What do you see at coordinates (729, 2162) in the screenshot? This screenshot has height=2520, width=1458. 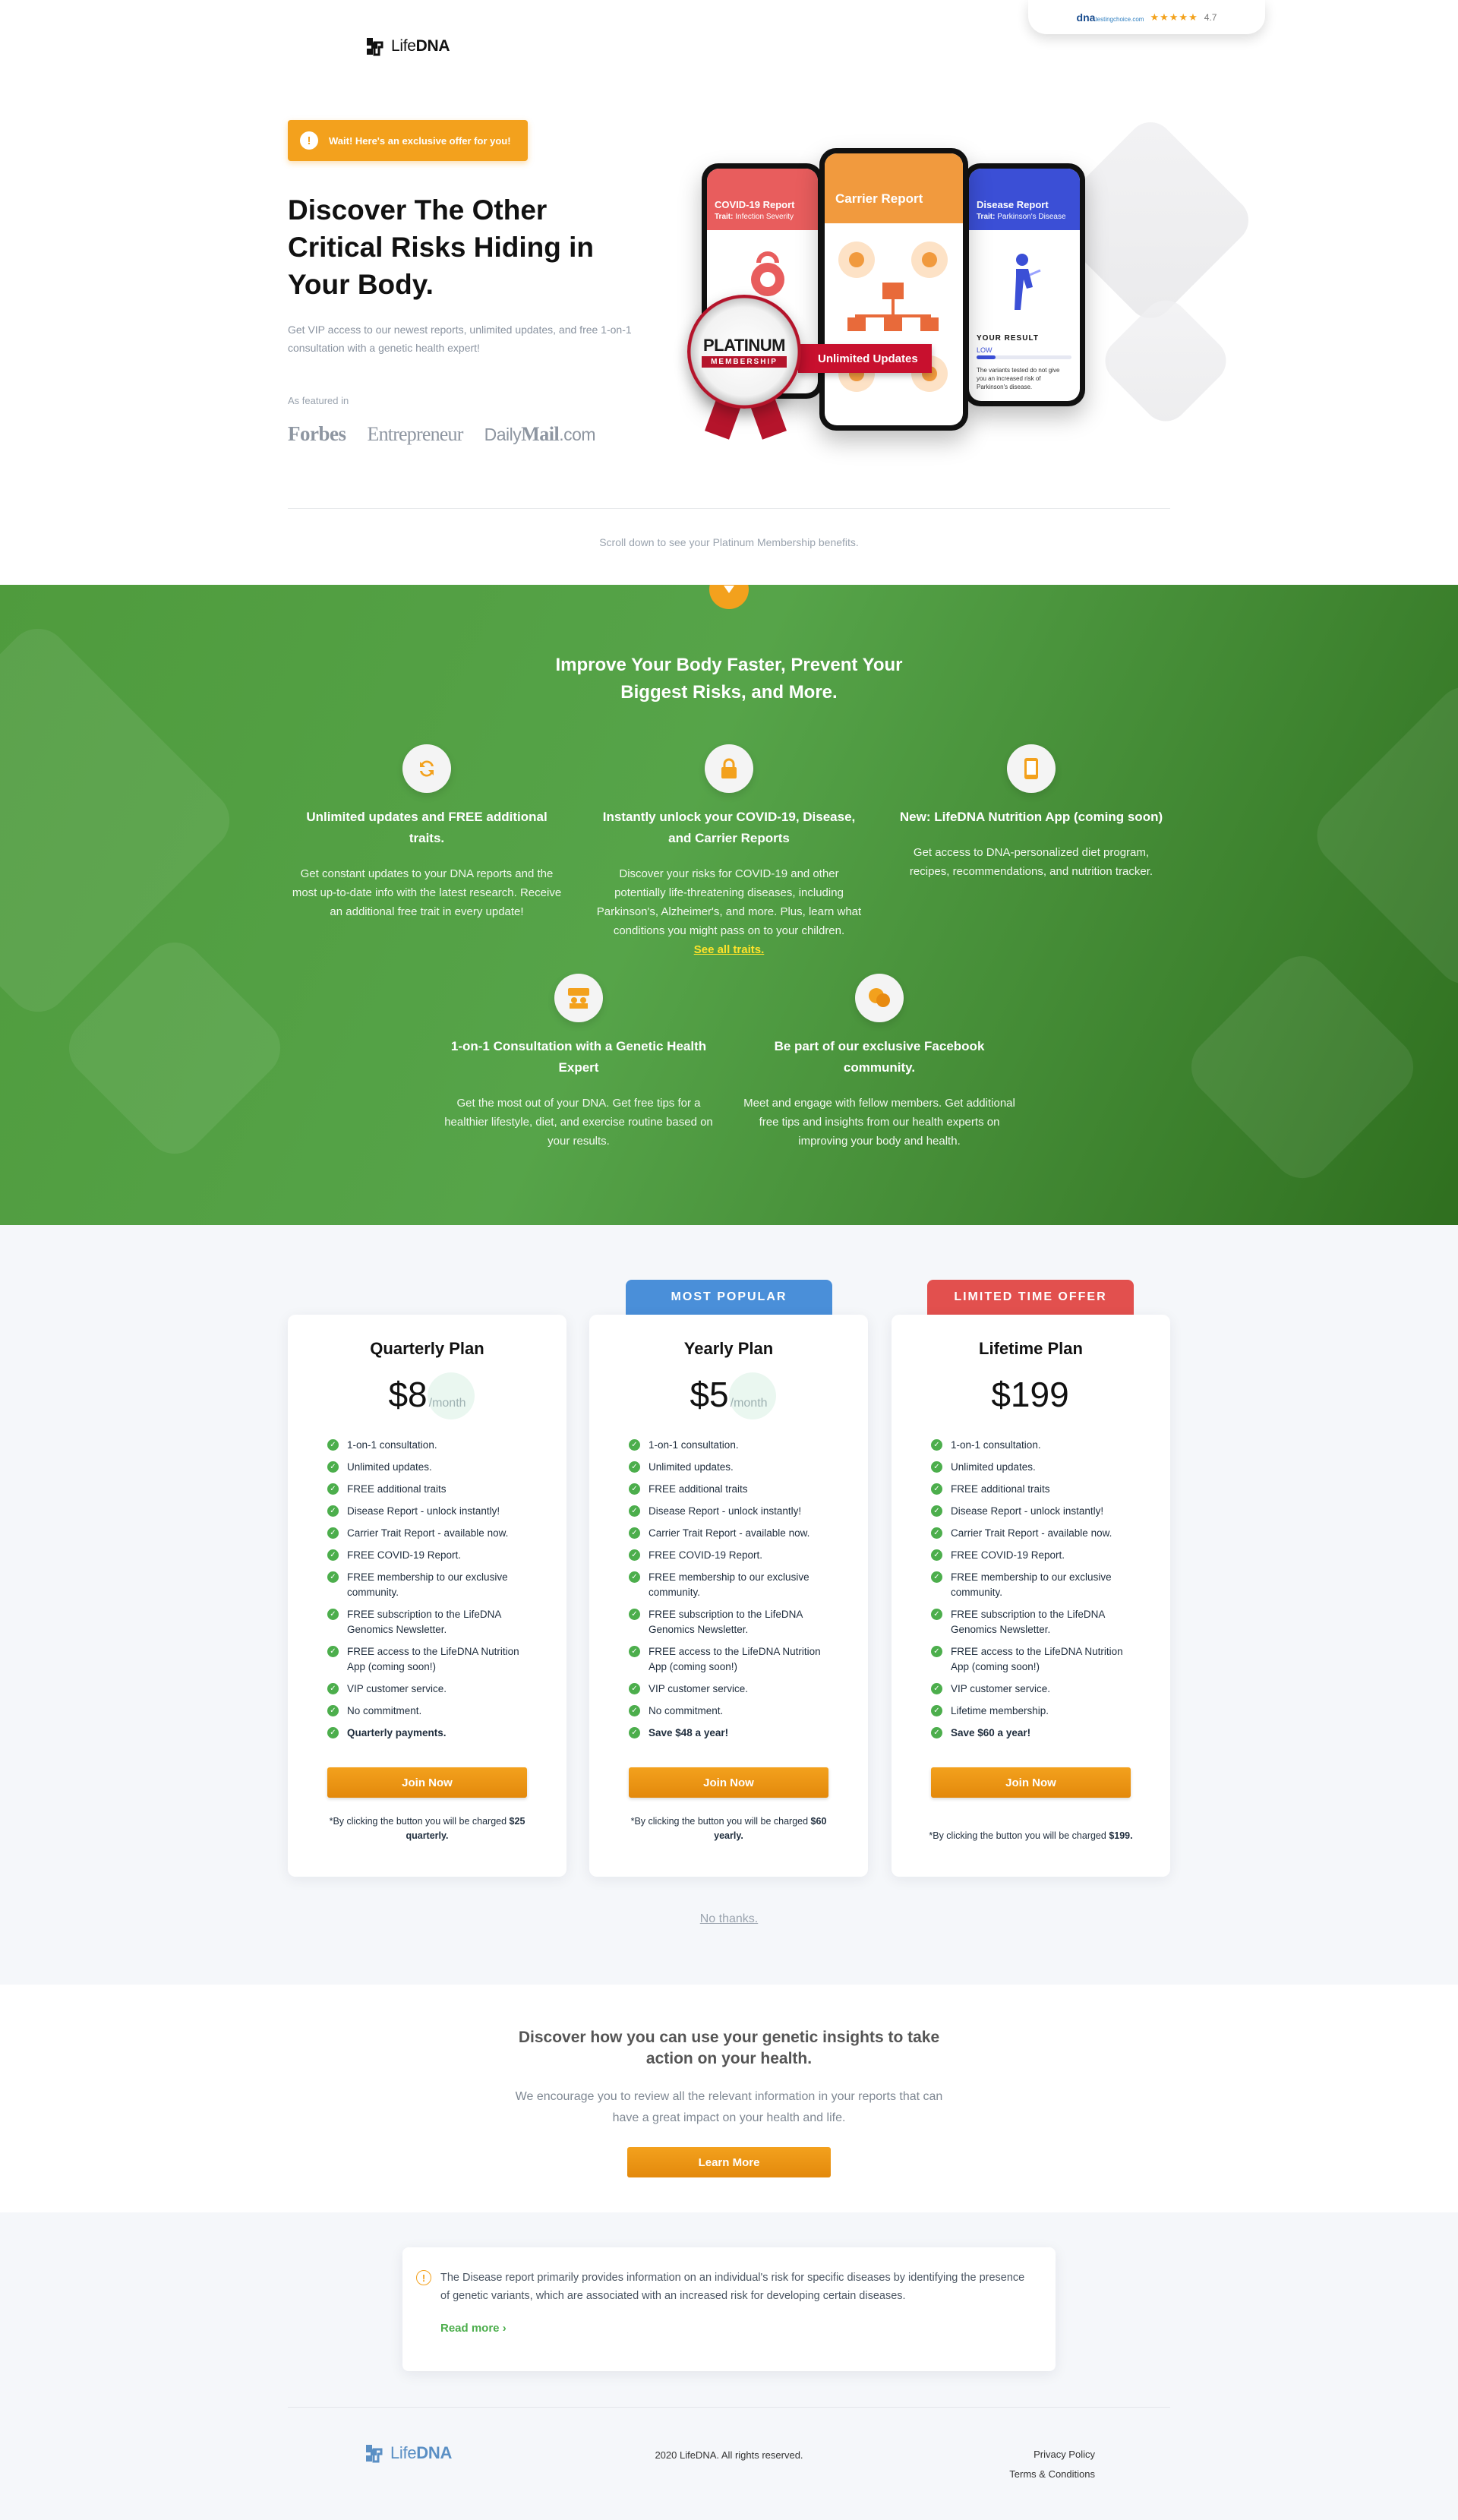 I see `learn-more-button: Learn More` at bounding box center [729, 2162].